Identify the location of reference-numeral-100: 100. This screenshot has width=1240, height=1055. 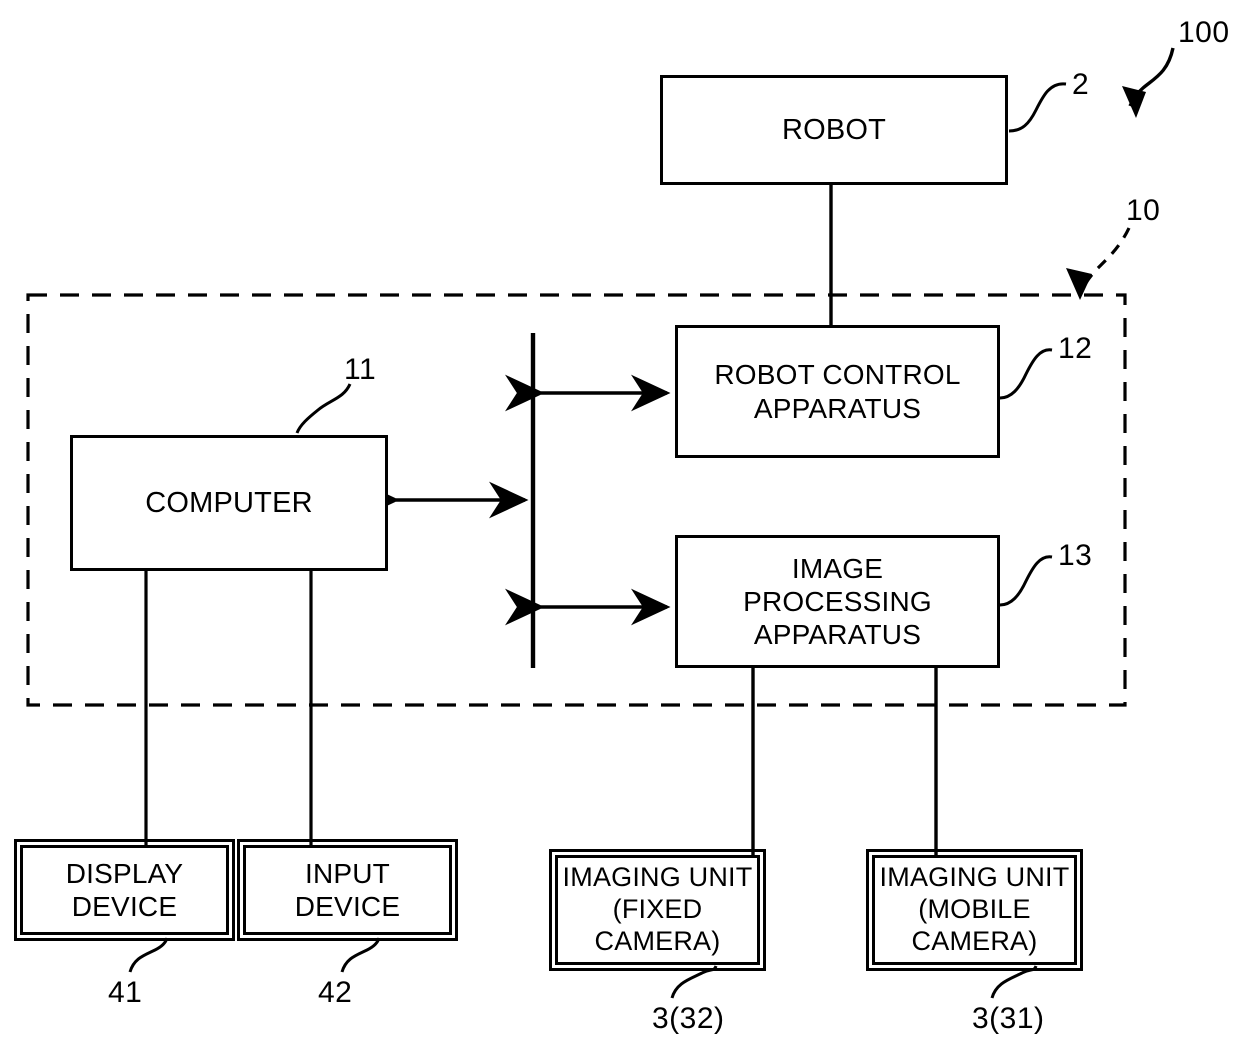
(1204, 32).